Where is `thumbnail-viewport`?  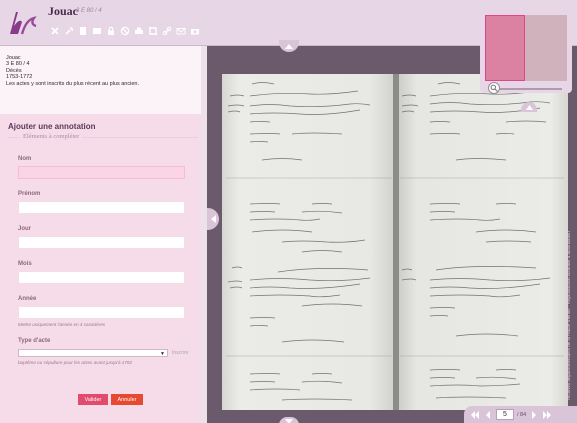 thumbnail-viewport is located at coordinates (505, 48).